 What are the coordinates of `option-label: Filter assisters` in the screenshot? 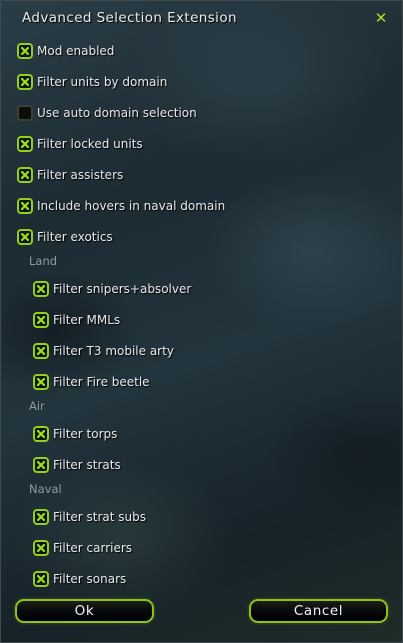 It's located at (80, 175).